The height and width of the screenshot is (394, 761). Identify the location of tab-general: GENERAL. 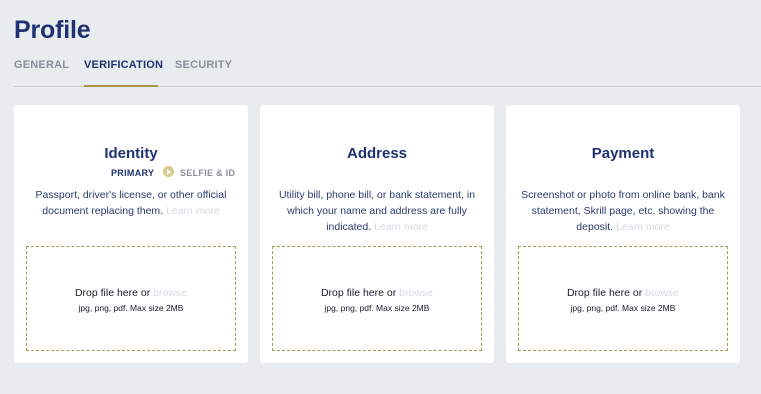
(41, 73).